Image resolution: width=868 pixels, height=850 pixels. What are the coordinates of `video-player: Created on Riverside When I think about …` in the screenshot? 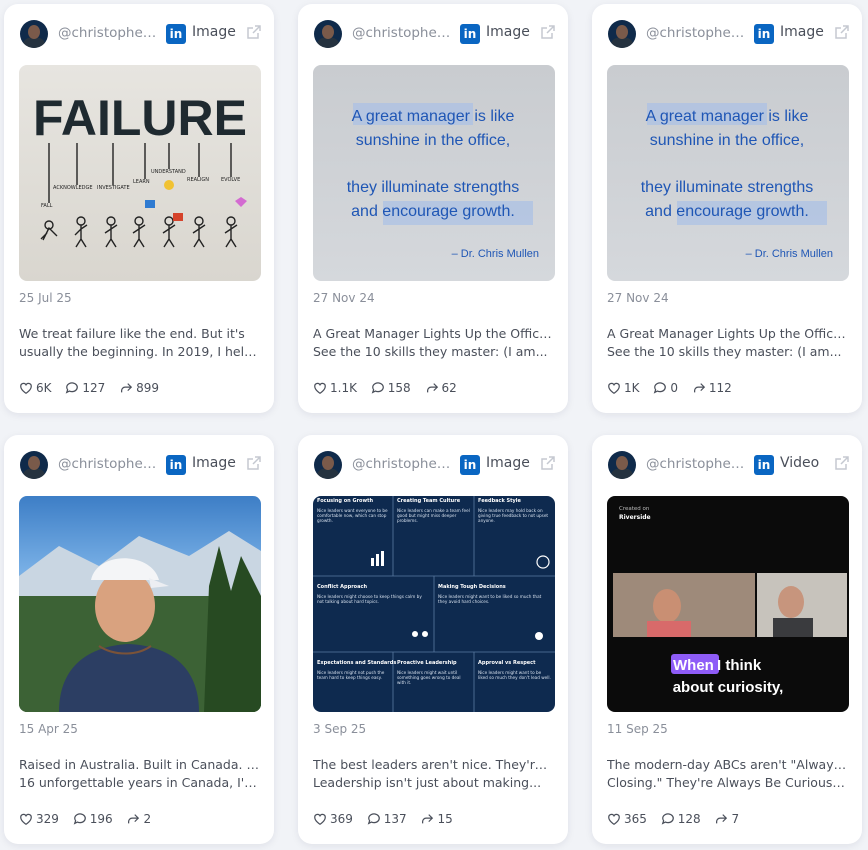 It's located at (728, 604).